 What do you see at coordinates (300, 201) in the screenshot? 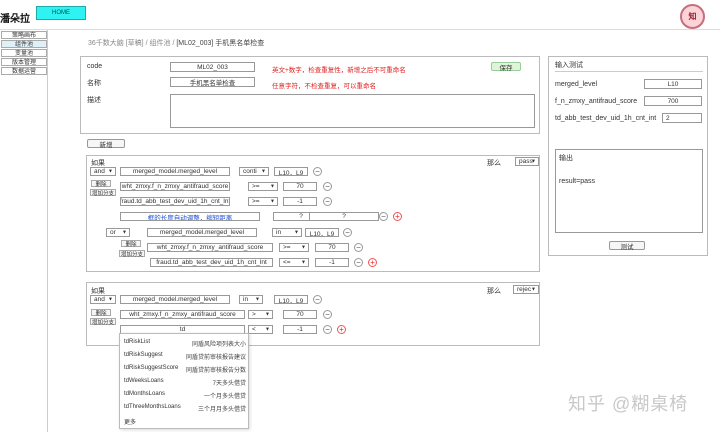
I see `rule1-cond3-value: -1` at bounding box center [300, 201].